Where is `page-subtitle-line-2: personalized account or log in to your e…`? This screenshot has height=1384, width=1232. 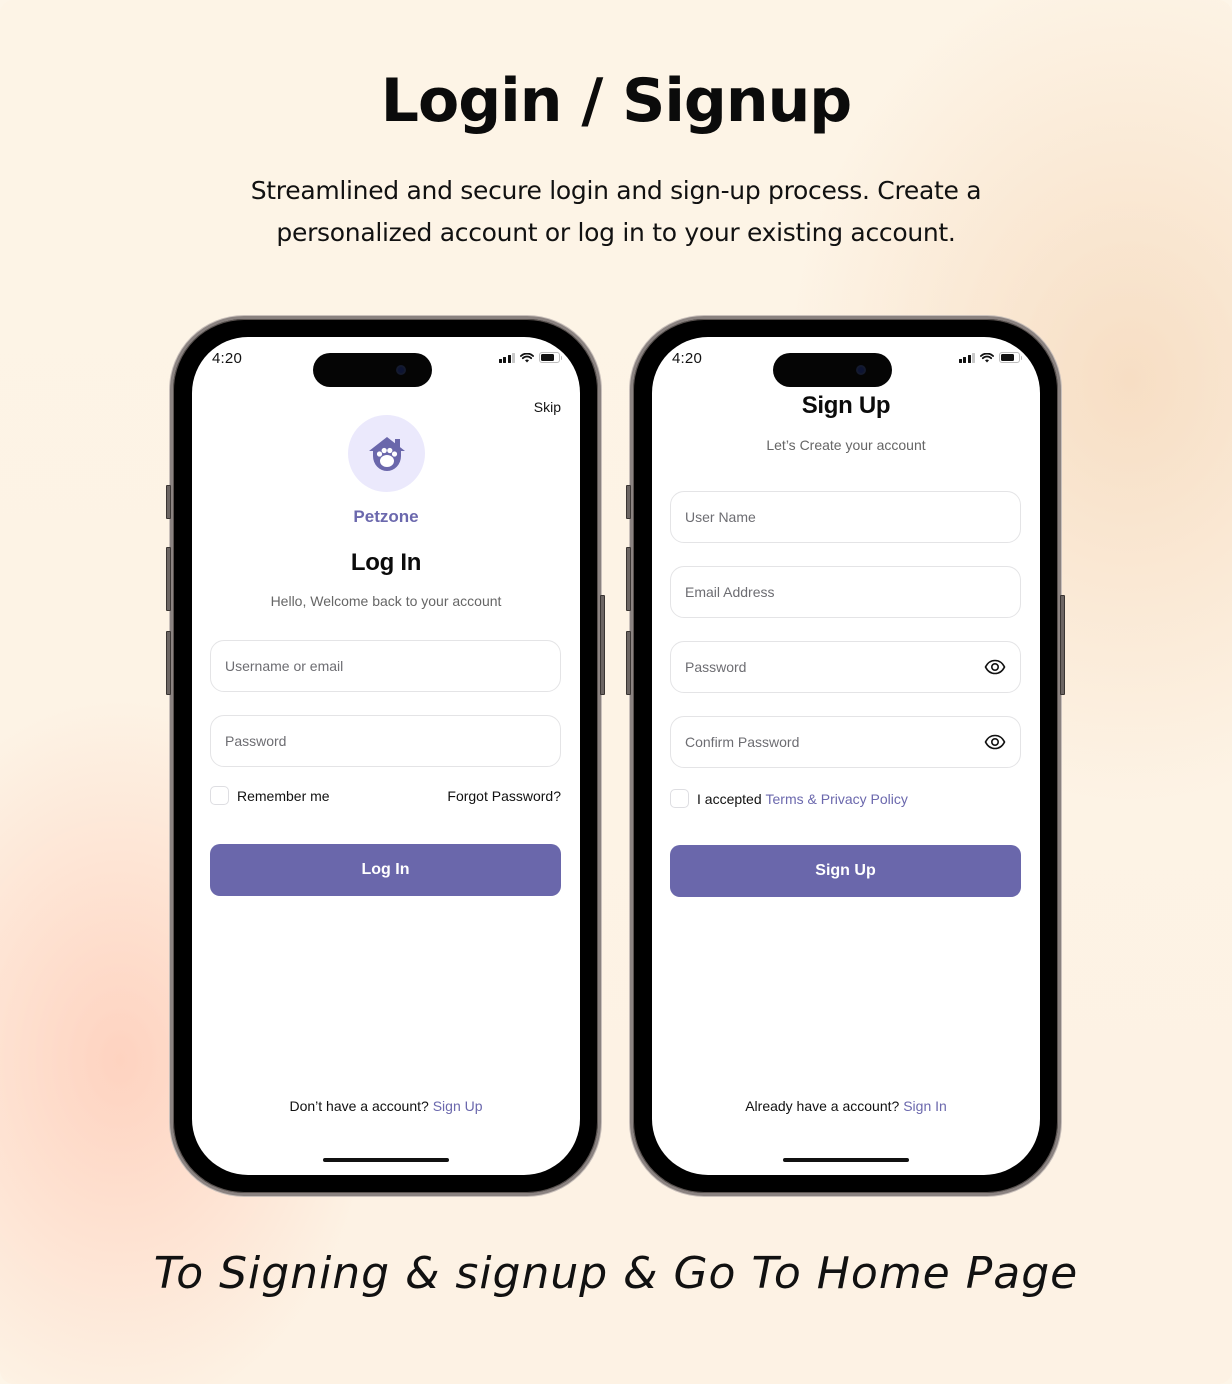 page-subtitle-line-2: personalized account or log in to your e… is located at coordinates (616, 232).